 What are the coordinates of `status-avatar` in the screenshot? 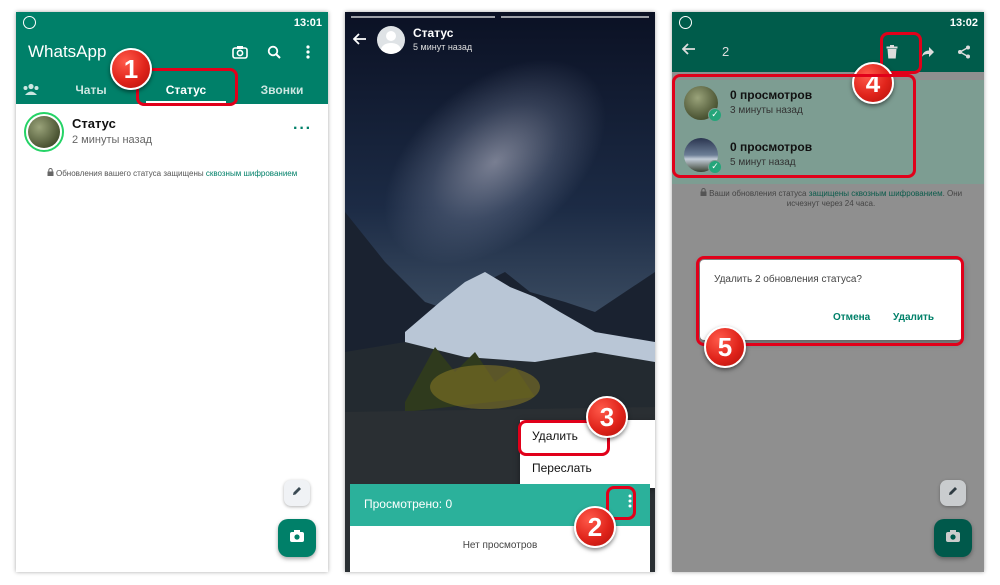 It's located at (44, 132).